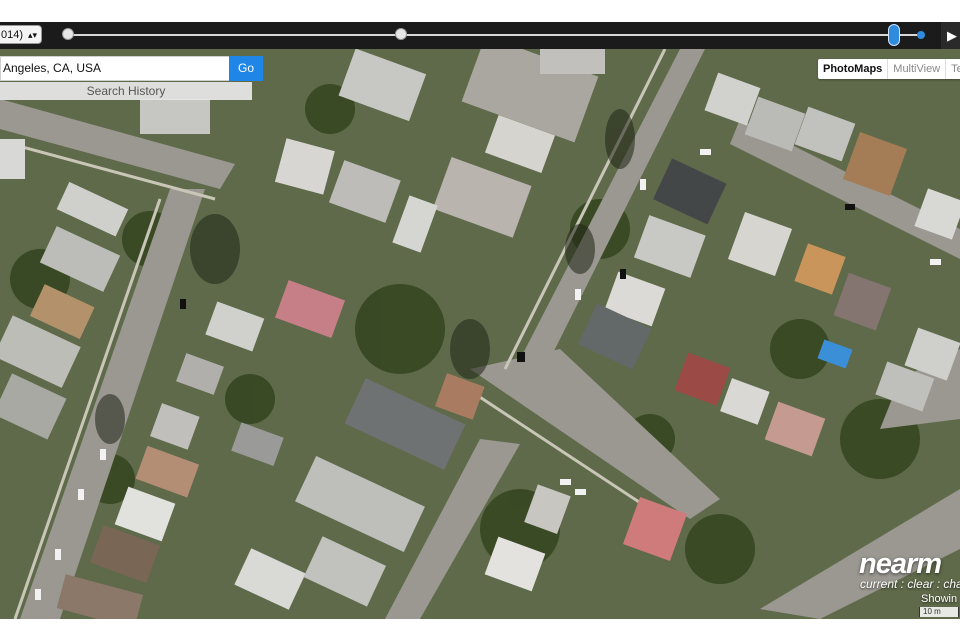 The height and width of the screenshot is (640, 960). I want to click on top-margin, so click(480, 11).